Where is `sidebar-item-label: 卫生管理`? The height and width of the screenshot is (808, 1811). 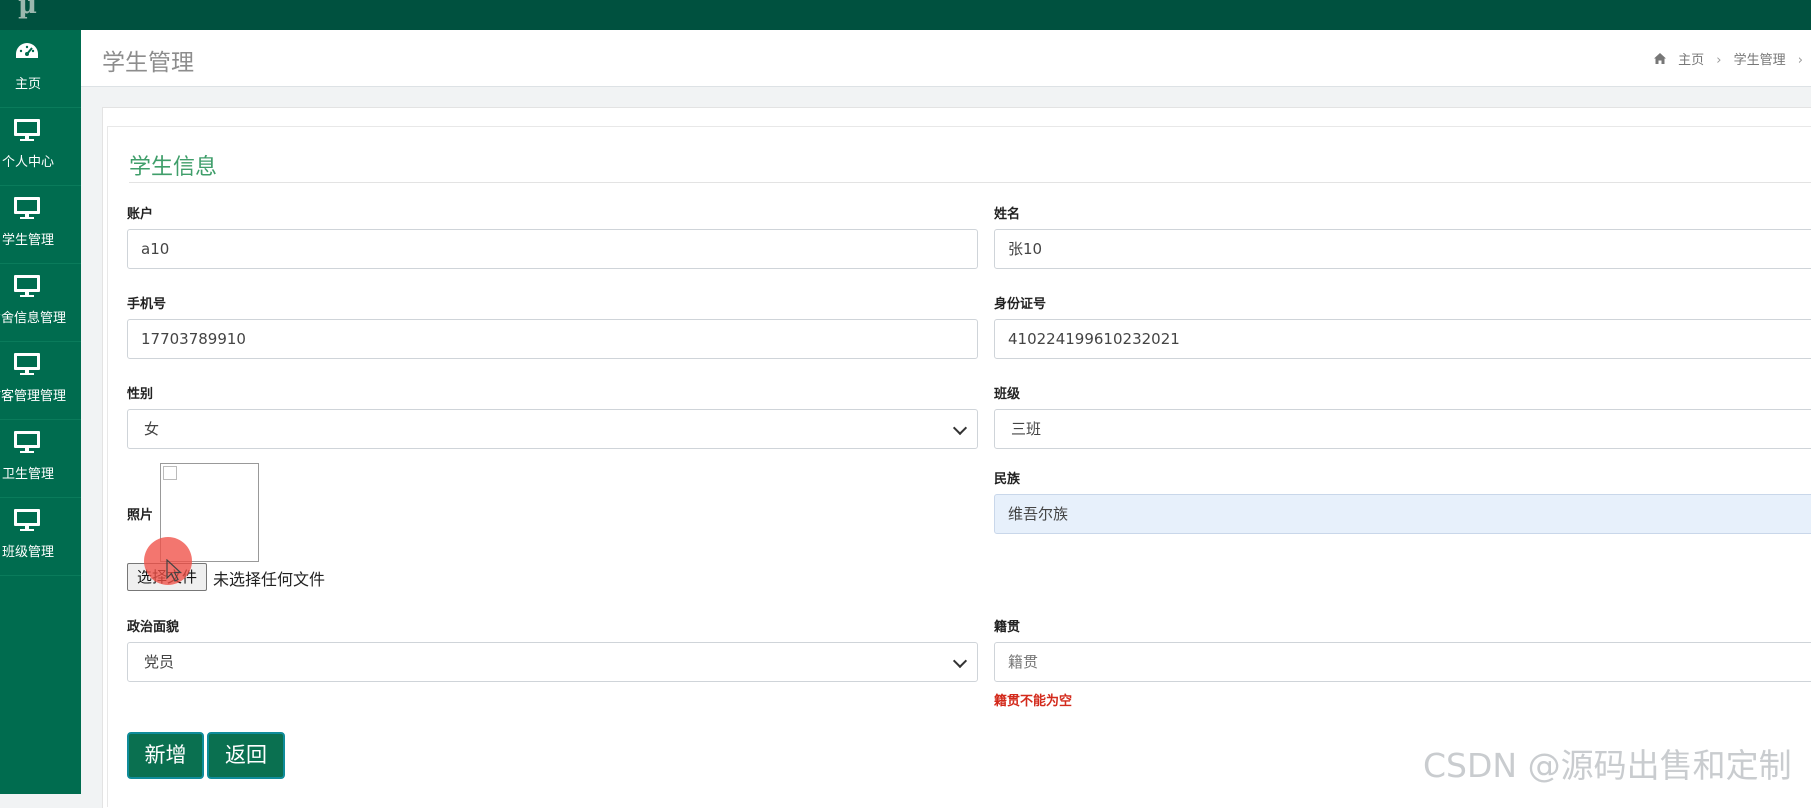 sidebar-item-label: 卫生管理 is located at coordinates (27, 474).